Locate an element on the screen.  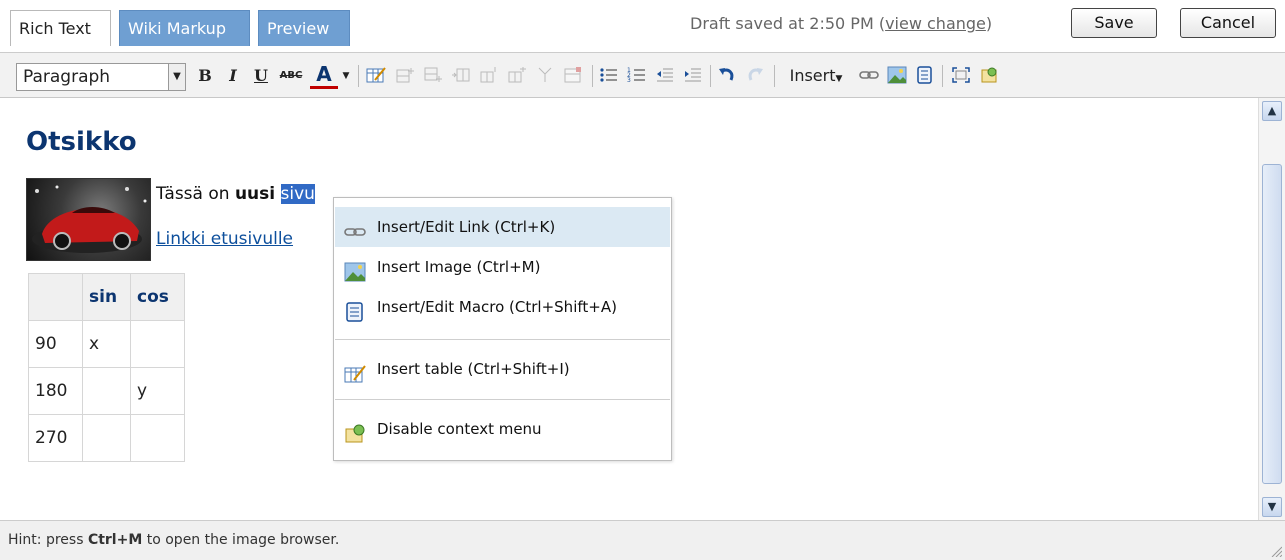
insert-menu-label: Insert is located at coordinates (812, 75).